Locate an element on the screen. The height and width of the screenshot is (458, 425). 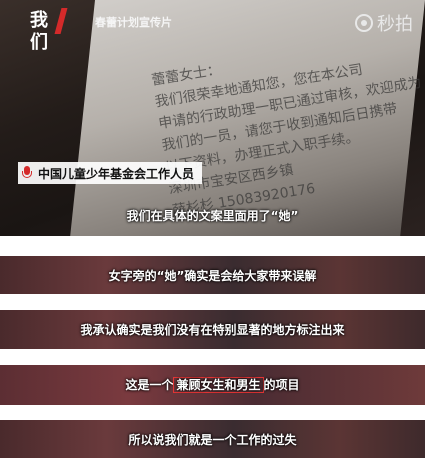
brand-watermark: 秒拍 is located at coordinates (384, 23).